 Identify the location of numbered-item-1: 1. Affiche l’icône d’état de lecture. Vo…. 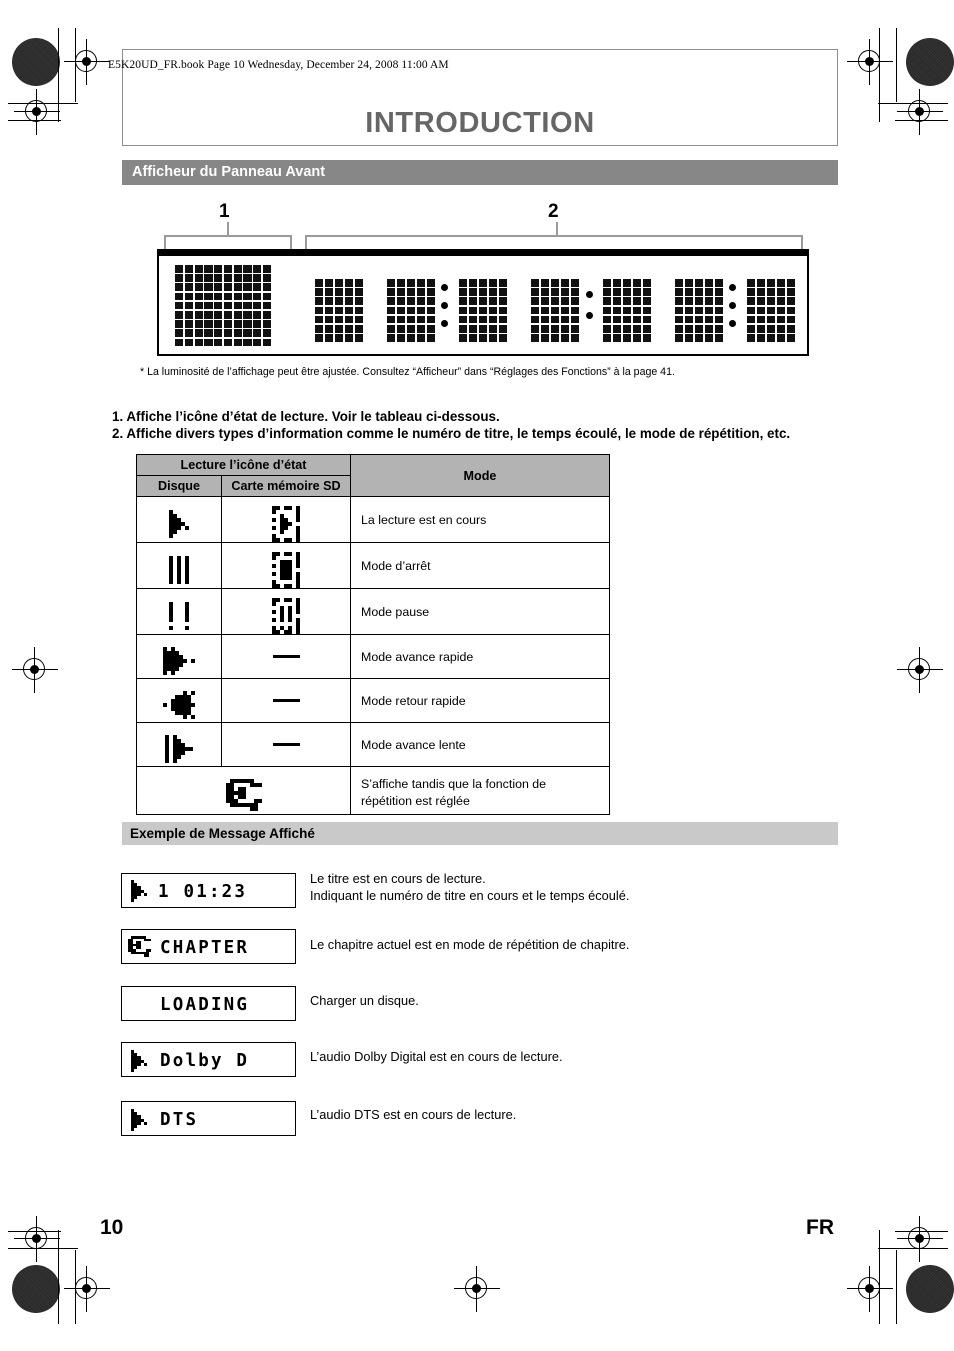
(306, 416).